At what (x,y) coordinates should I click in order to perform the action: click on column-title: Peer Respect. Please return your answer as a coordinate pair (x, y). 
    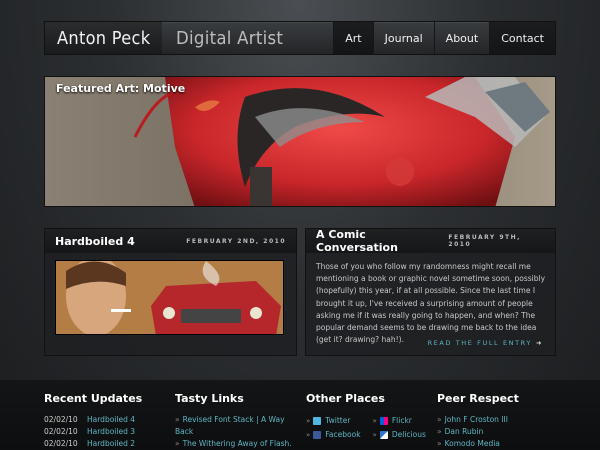
    Looking at the image, I should click on (478, 398).